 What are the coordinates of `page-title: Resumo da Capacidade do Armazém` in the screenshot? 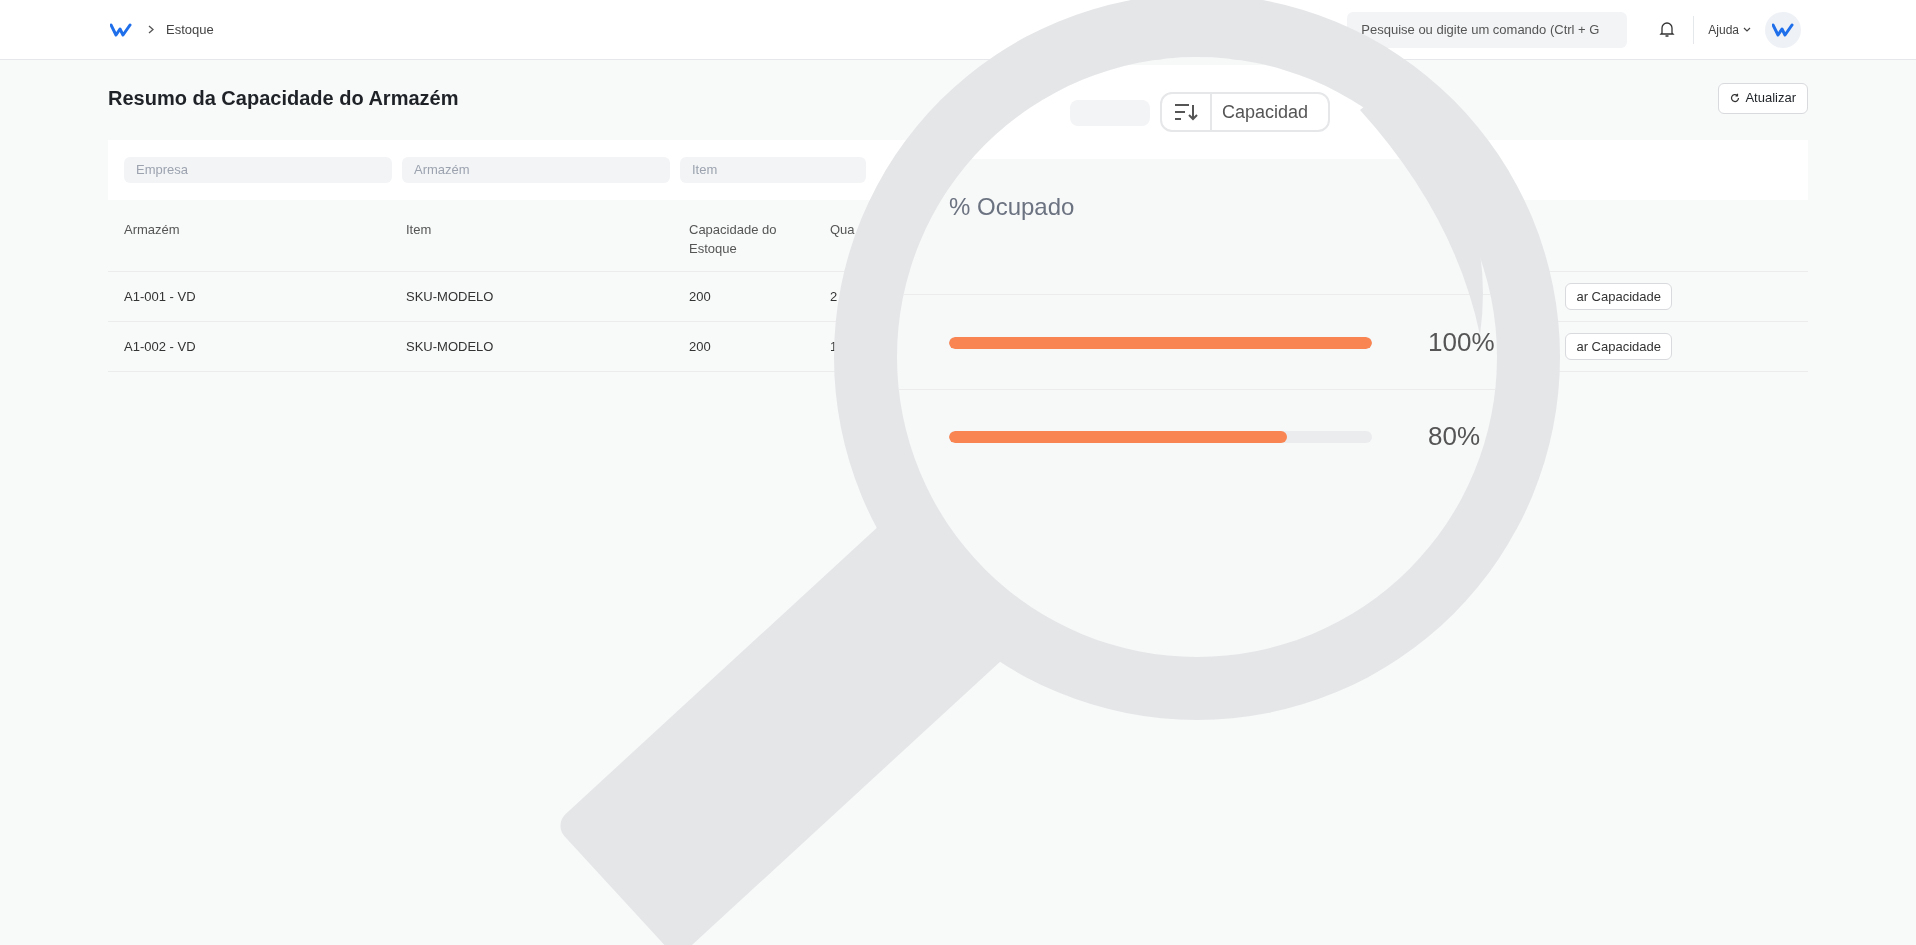 It's located at (283, 98).